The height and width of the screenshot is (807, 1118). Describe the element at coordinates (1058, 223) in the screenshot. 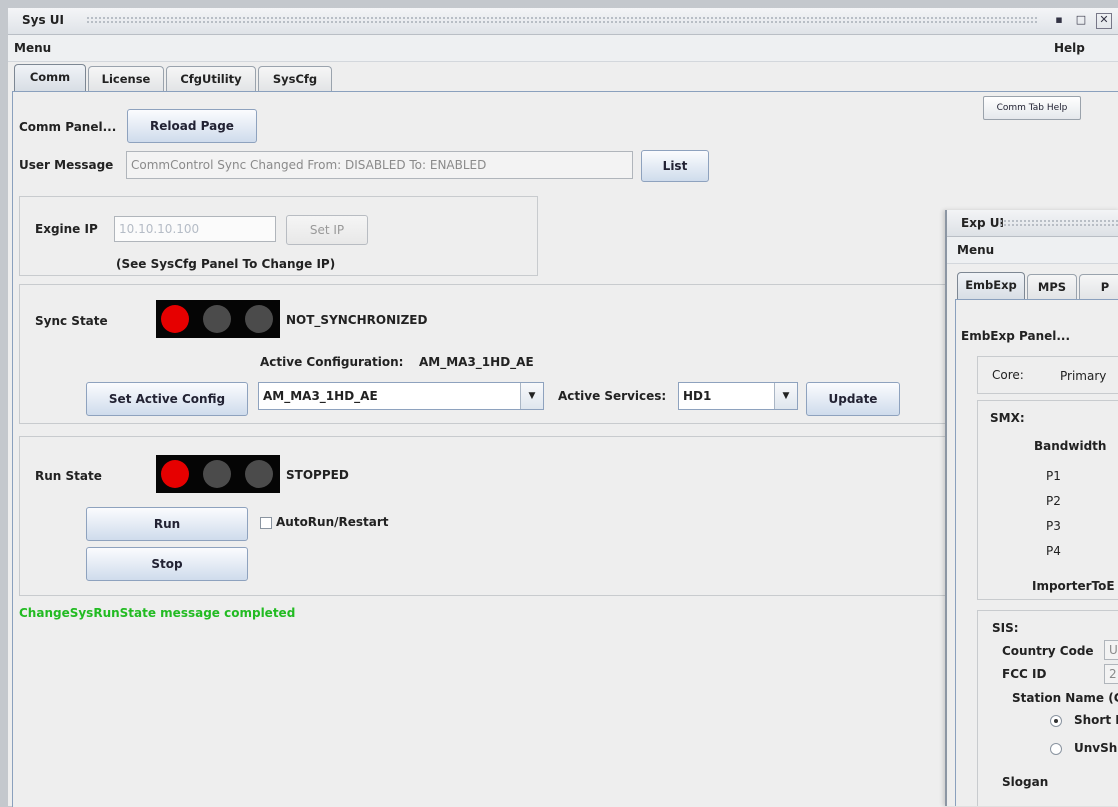

I see `exp-title-grip` at that location.